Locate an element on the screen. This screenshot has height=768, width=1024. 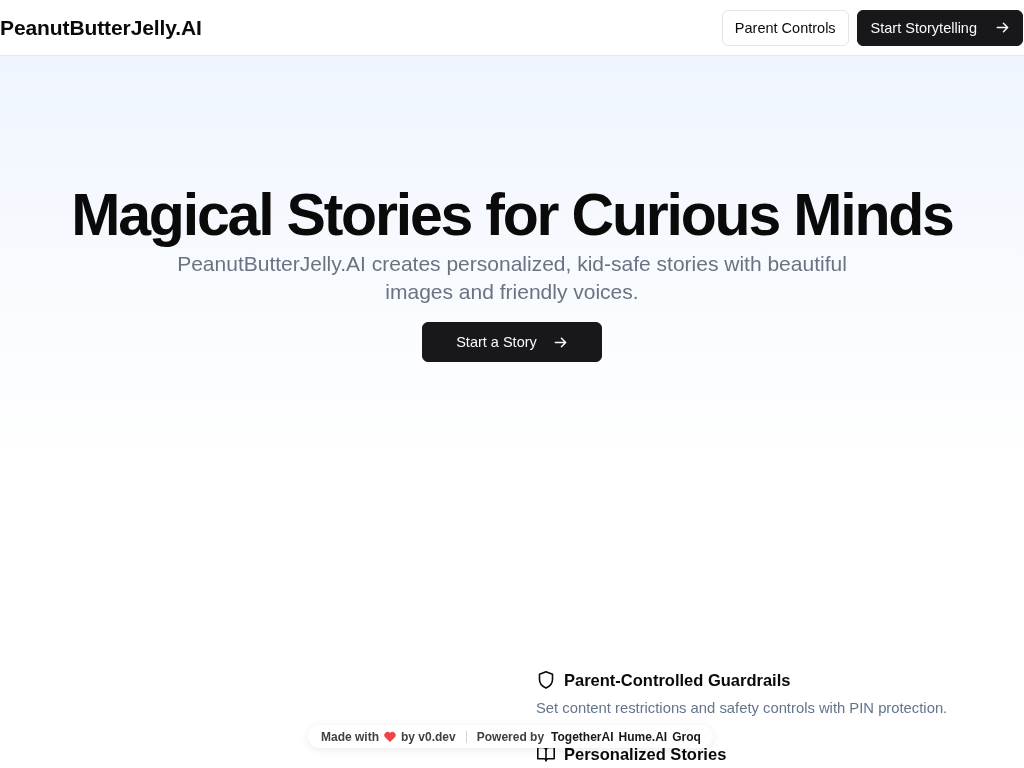
partner-name: Hume.AI is located at coordinates (643, 736).